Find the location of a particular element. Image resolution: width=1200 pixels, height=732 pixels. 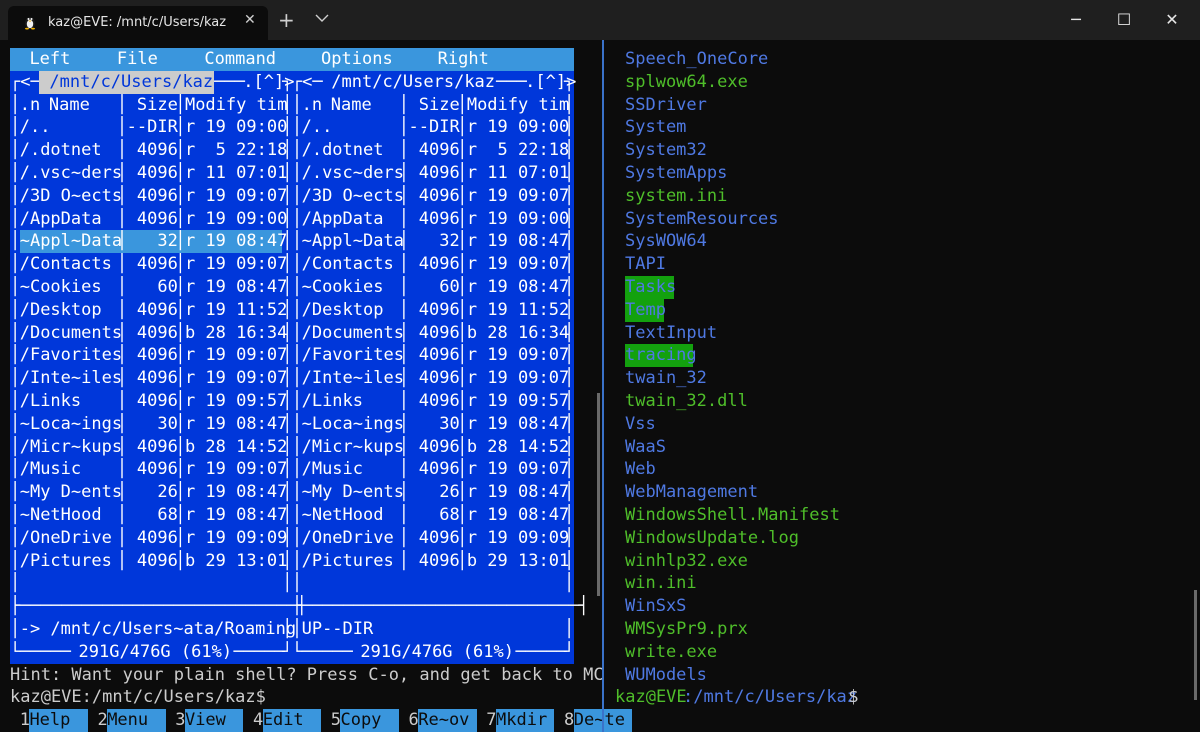

listing-item: WebManagement is located at coordinates (692, 492).